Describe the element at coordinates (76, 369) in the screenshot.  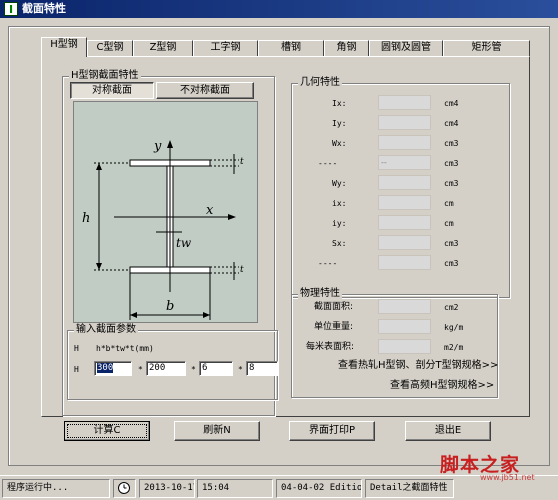
I see `row-prefix: H` at that location.